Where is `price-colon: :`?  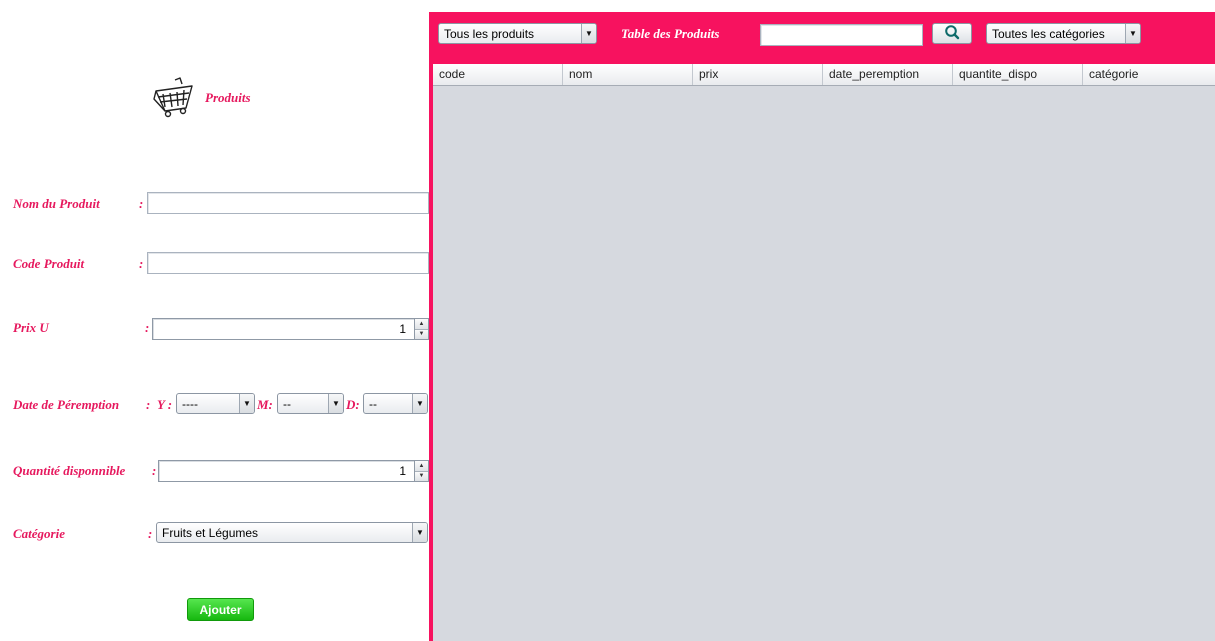
price-colon: : is located at coordinates (147, 327).